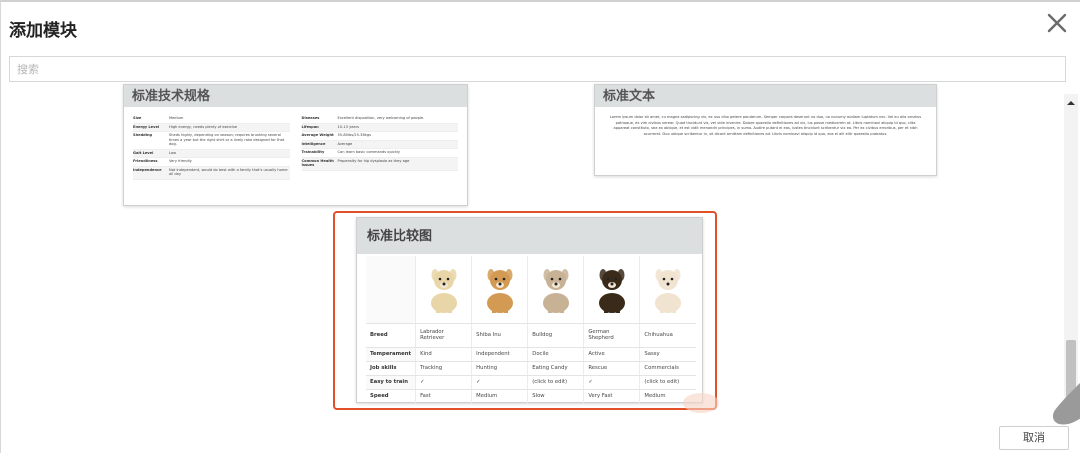 The image size is (1080, 455). Describe the element at coordinates (391, 354) in the screenshot. I see `row-label: Temperament` at that location.